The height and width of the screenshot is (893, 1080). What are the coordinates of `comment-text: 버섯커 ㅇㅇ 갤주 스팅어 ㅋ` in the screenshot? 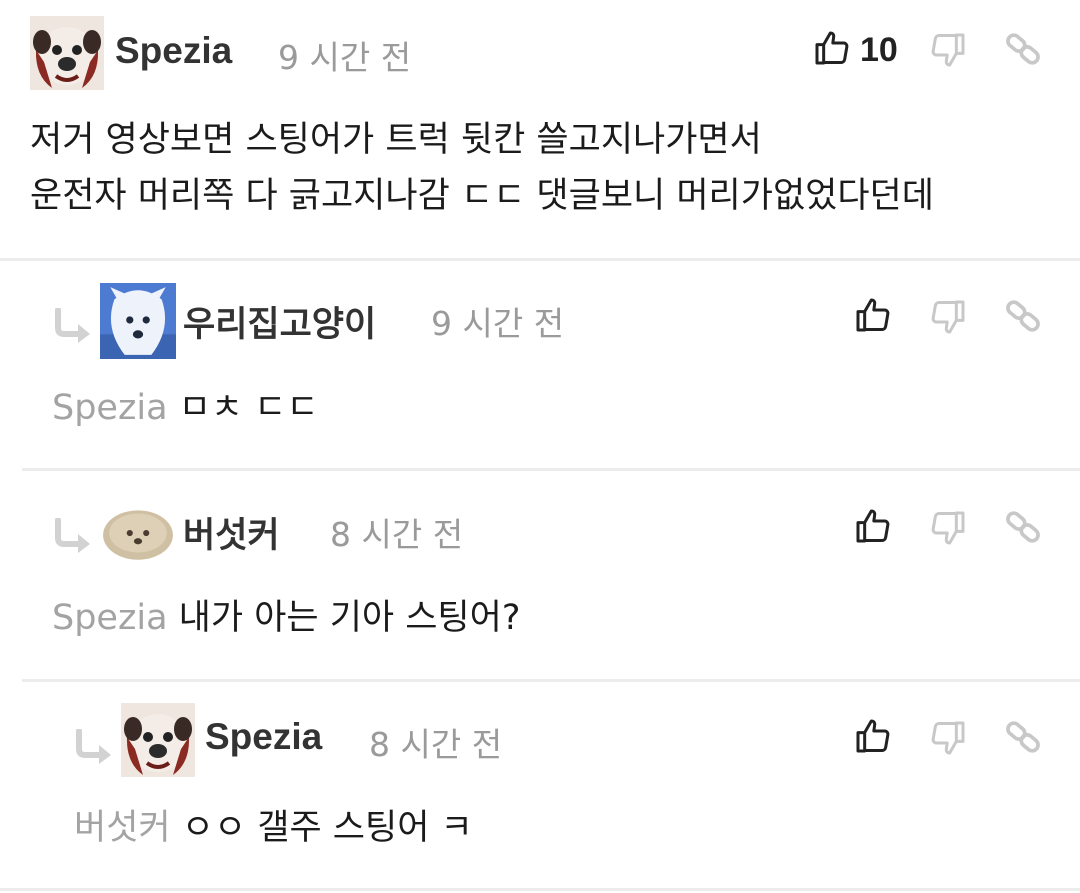 It's located at (273, 828).